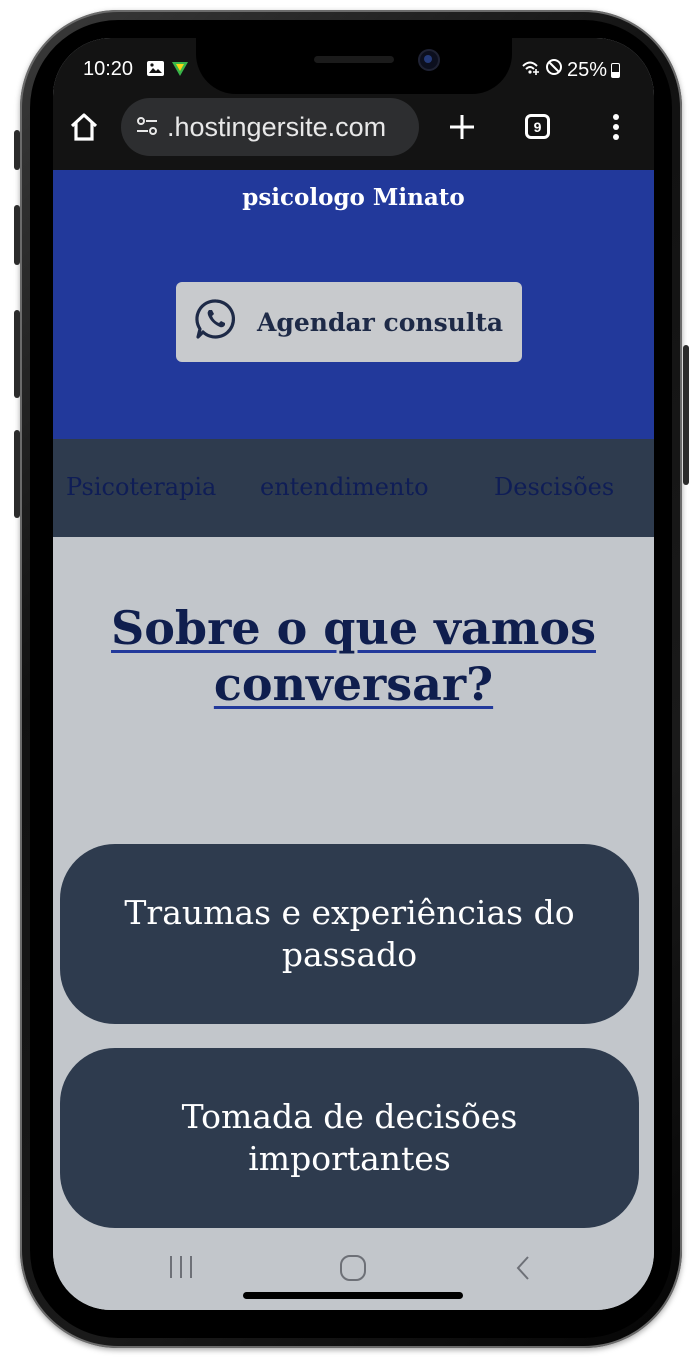 The width and height of the screenshot is (696, 1359). What do you see at coordinates (616, 127) in the screenshot?
I see `menu-icon` at bounding box center [616, 127].